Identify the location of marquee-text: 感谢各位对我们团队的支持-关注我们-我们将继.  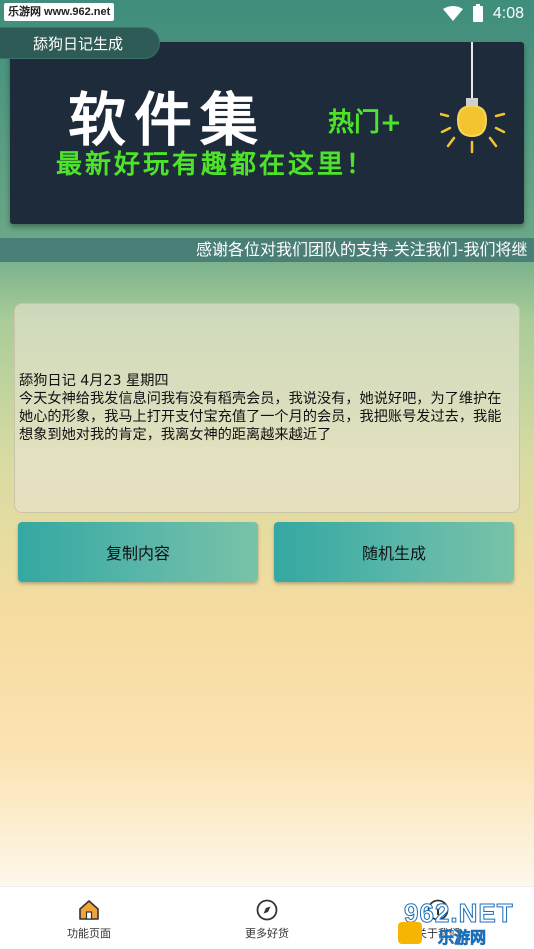
(362, 249).